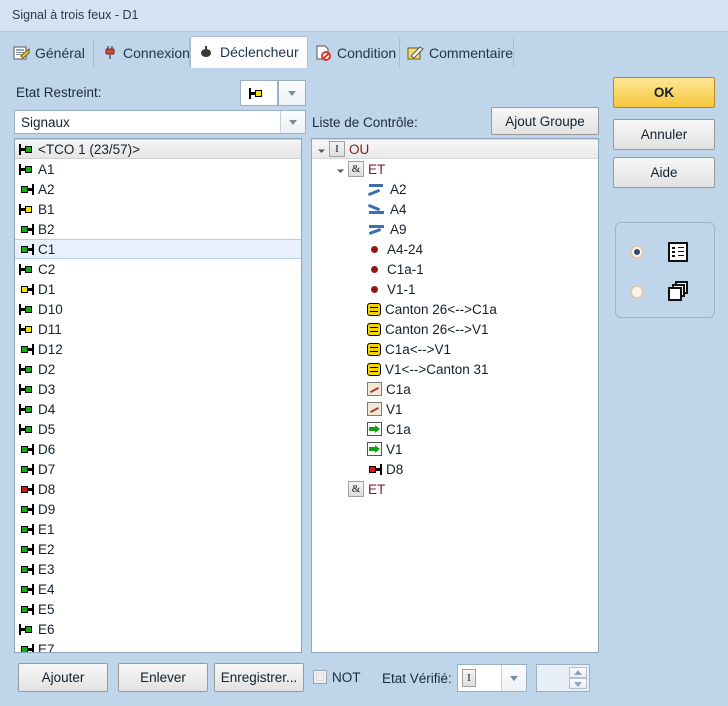 This screenshot has width=728, height=706. I want to click on signal-list-item: D2, so click(158, 369).